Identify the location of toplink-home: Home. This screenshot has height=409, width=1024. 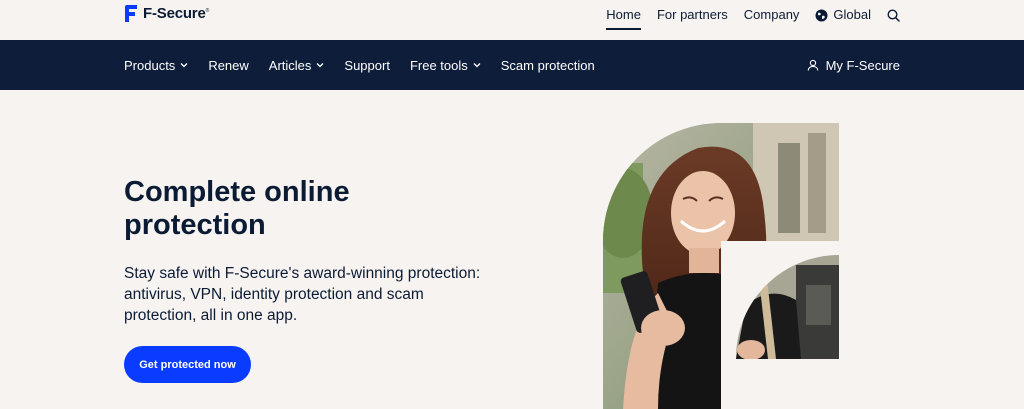
(623, 15).